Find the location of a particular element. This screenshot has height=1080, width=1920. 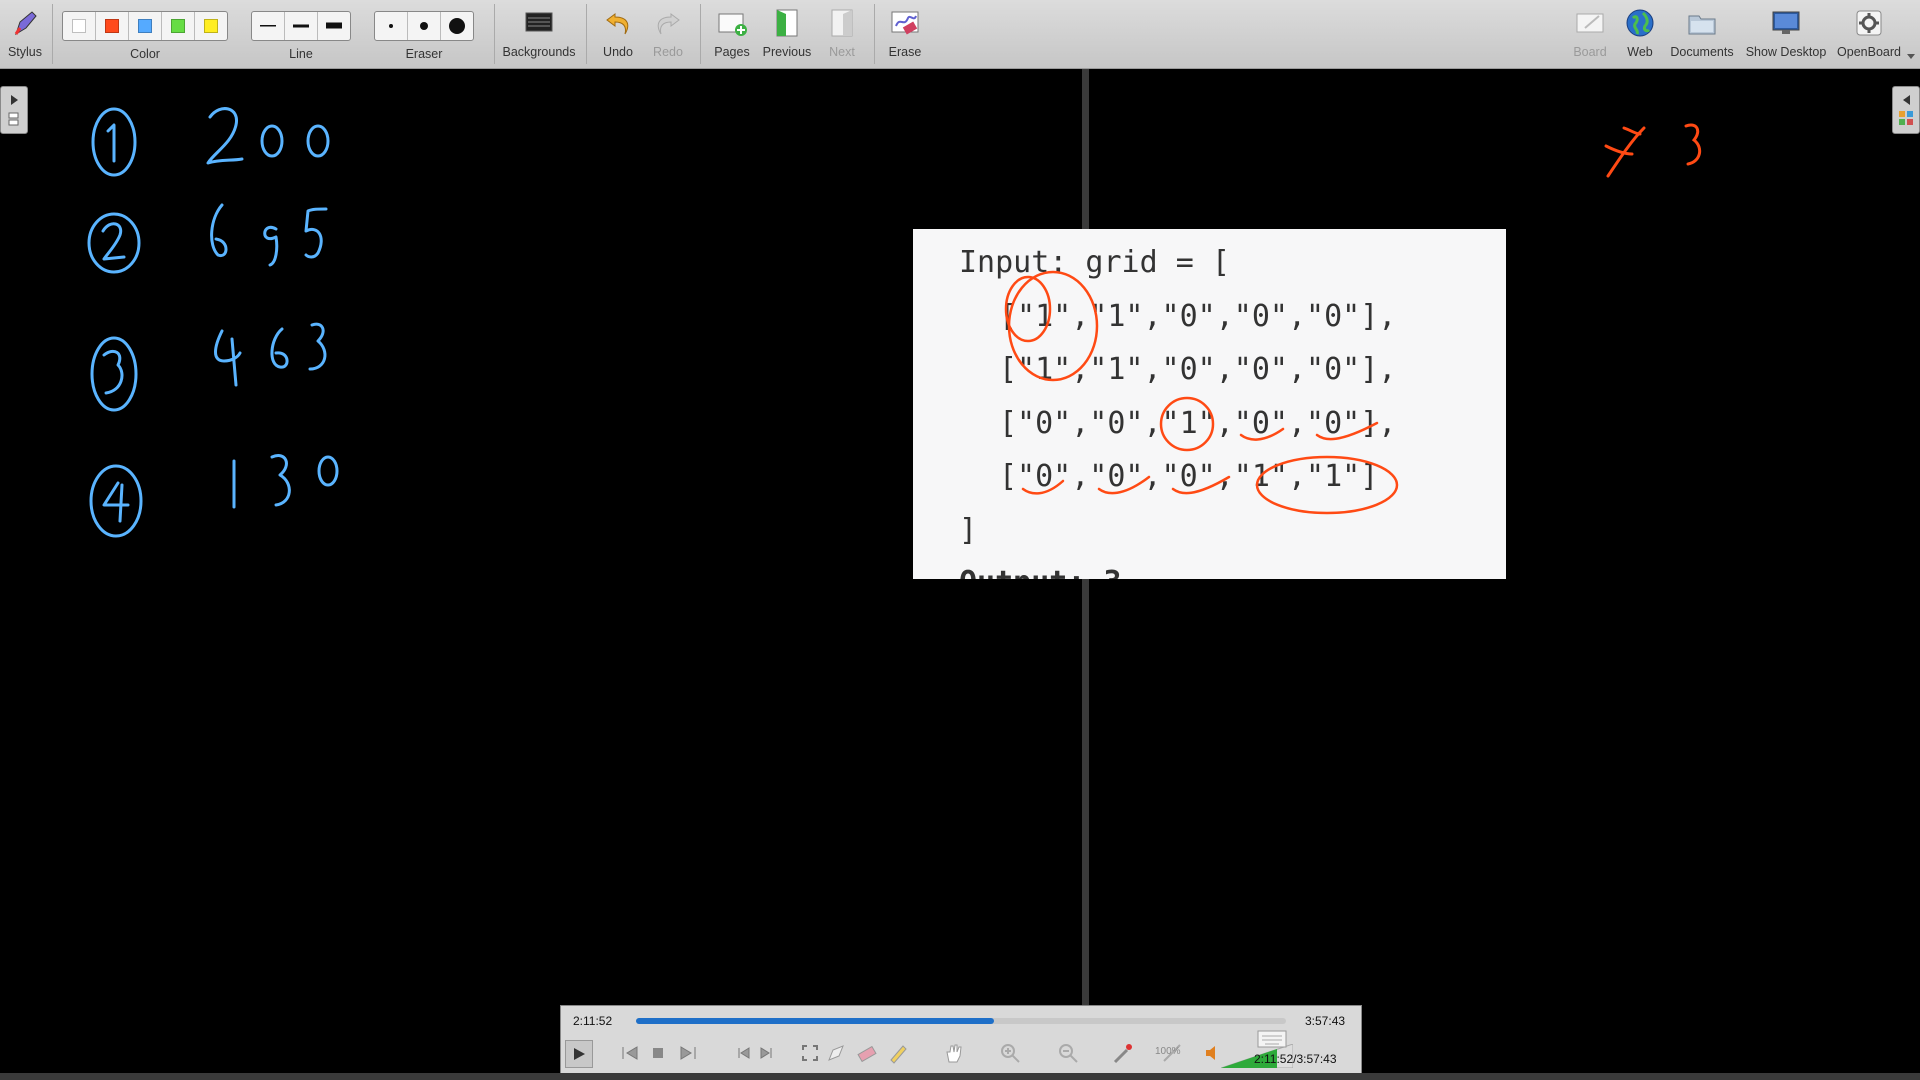

board-button: Board is located at coordinates (1590, 34).